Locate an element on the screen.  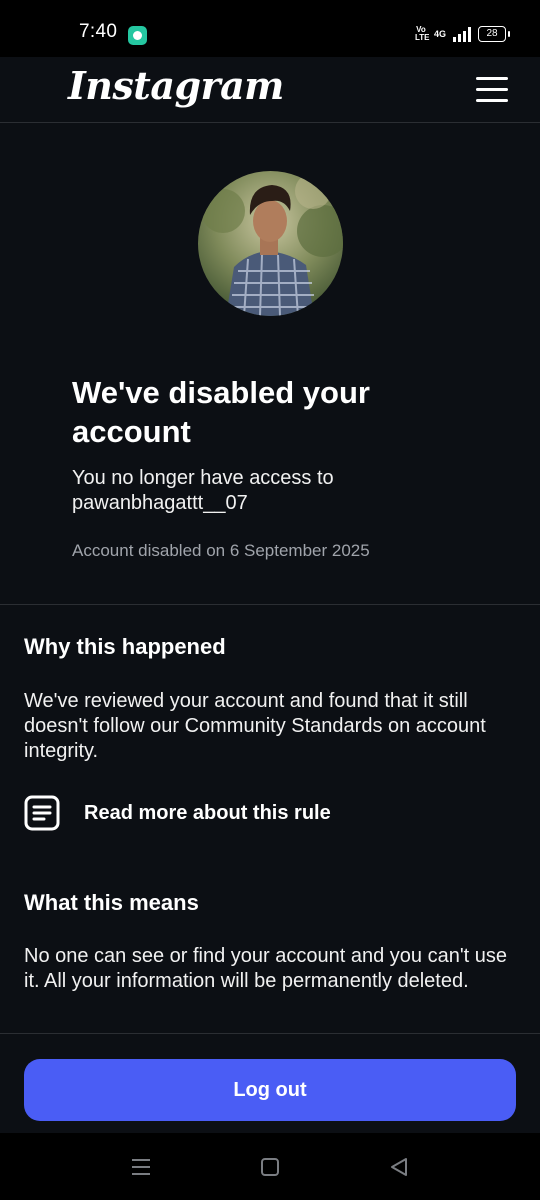
means-heading: What this means is located at coordinates (111, 902).